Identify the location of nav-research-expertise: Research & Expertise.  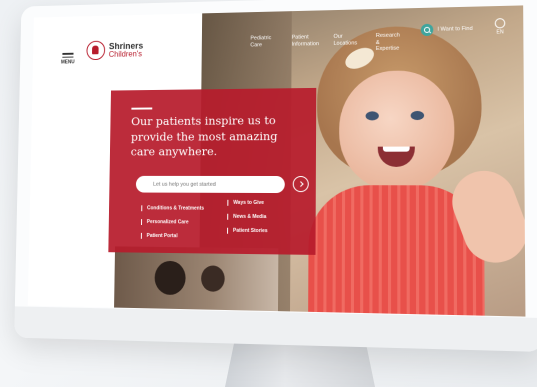
(390, 42).